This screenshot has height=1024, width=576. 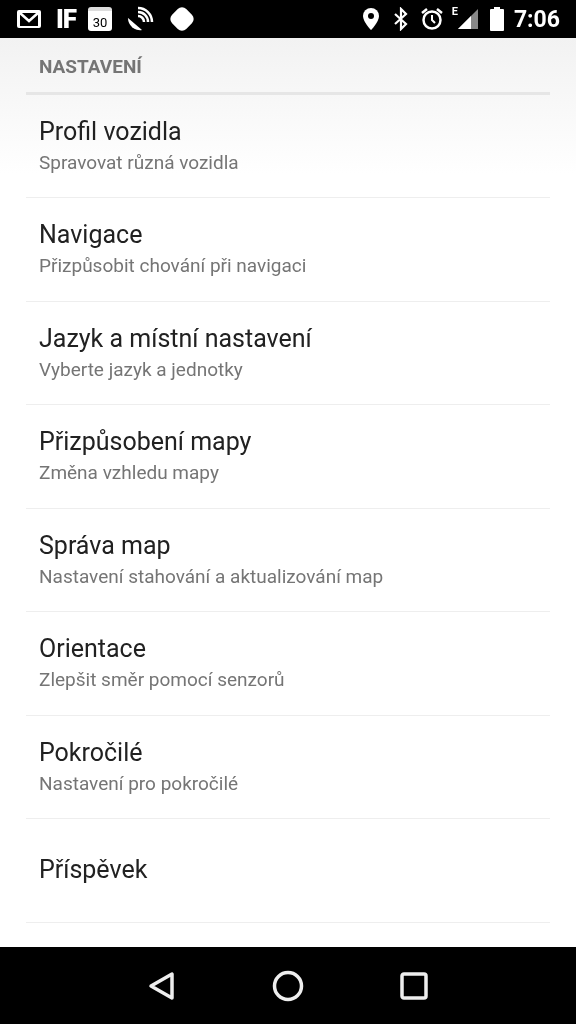 What do you see at coordinates (536, 19) in the screenshot?
I see `clock-time: 7:06` at bounding box center [536, 19].